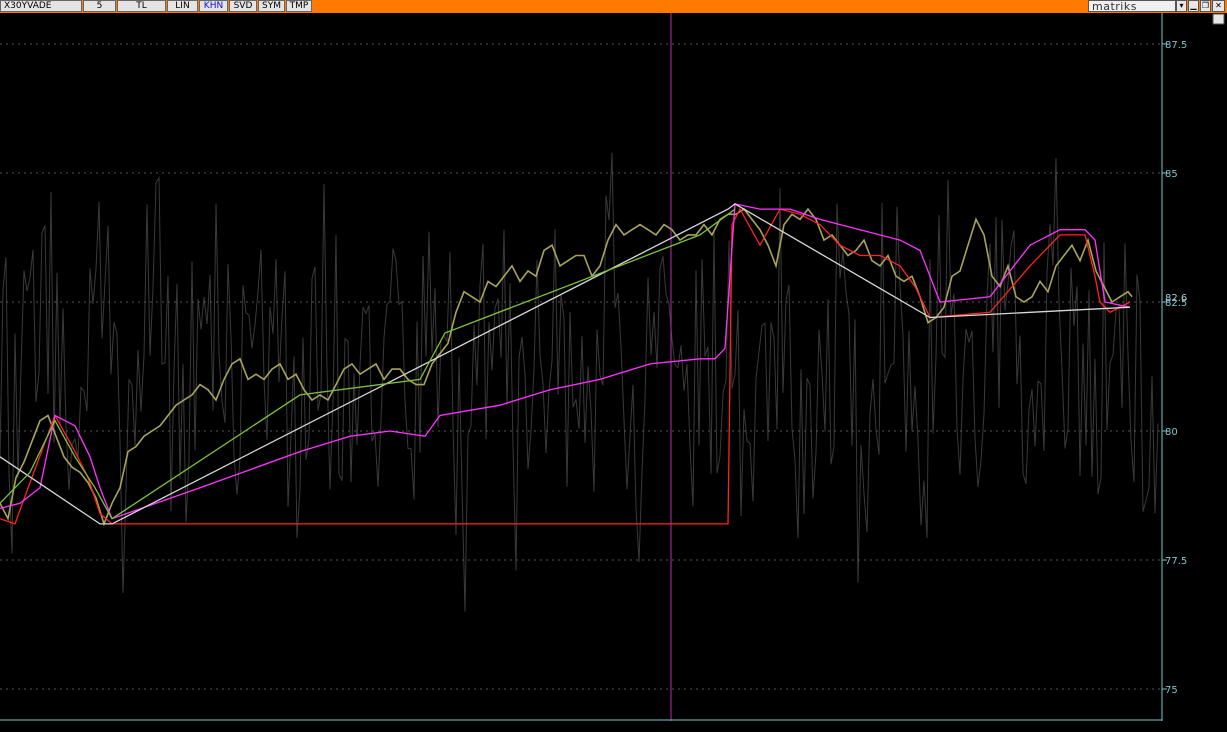 Image resolution: width=1227 pixels, height=732 pixels. I want to click on chart-corner-button, so click(1218, 19).